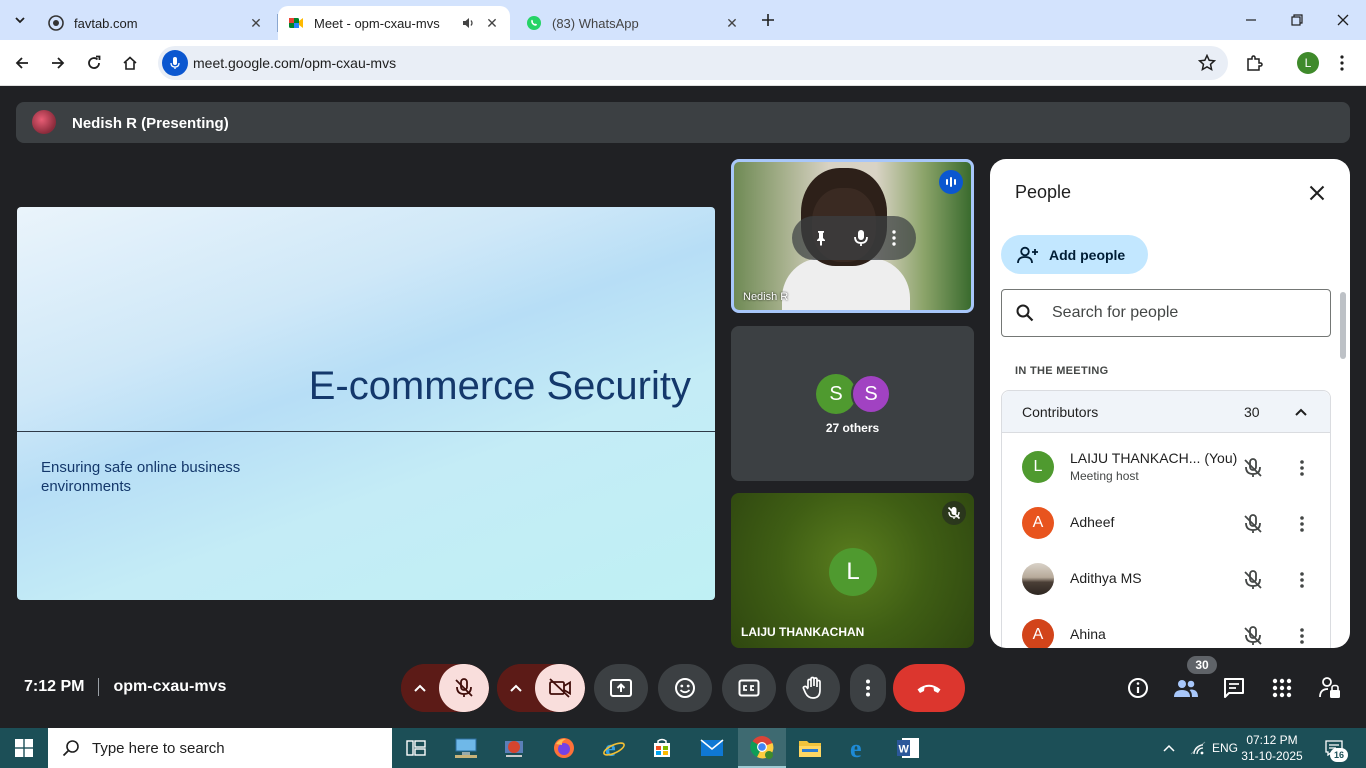 This screenshot has width=1366, height=768. What do you see at coordinates (516, 688) in the screenshot?
I see `video-settings-button` at bounding box center [516, 688].